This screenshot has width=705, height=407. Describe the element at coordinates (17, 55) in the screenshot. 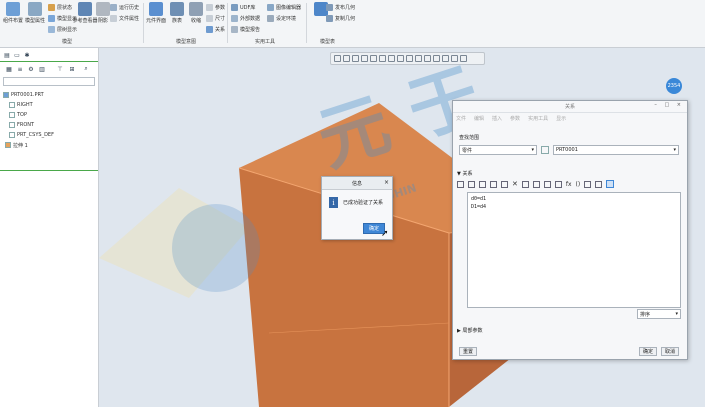

I see `folder-icon: ▭` at that location.